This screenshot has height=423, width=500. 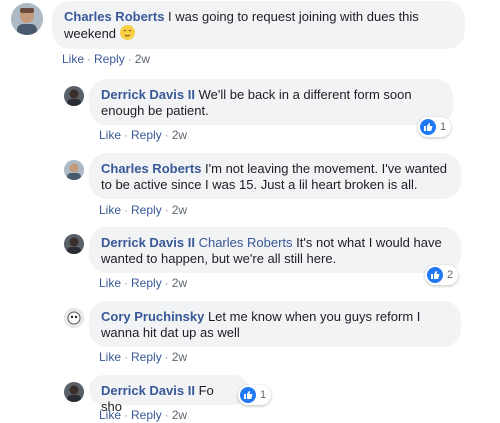 I want to click on comment-author: Cory Pruchinsky, so click(x=152, y=316).